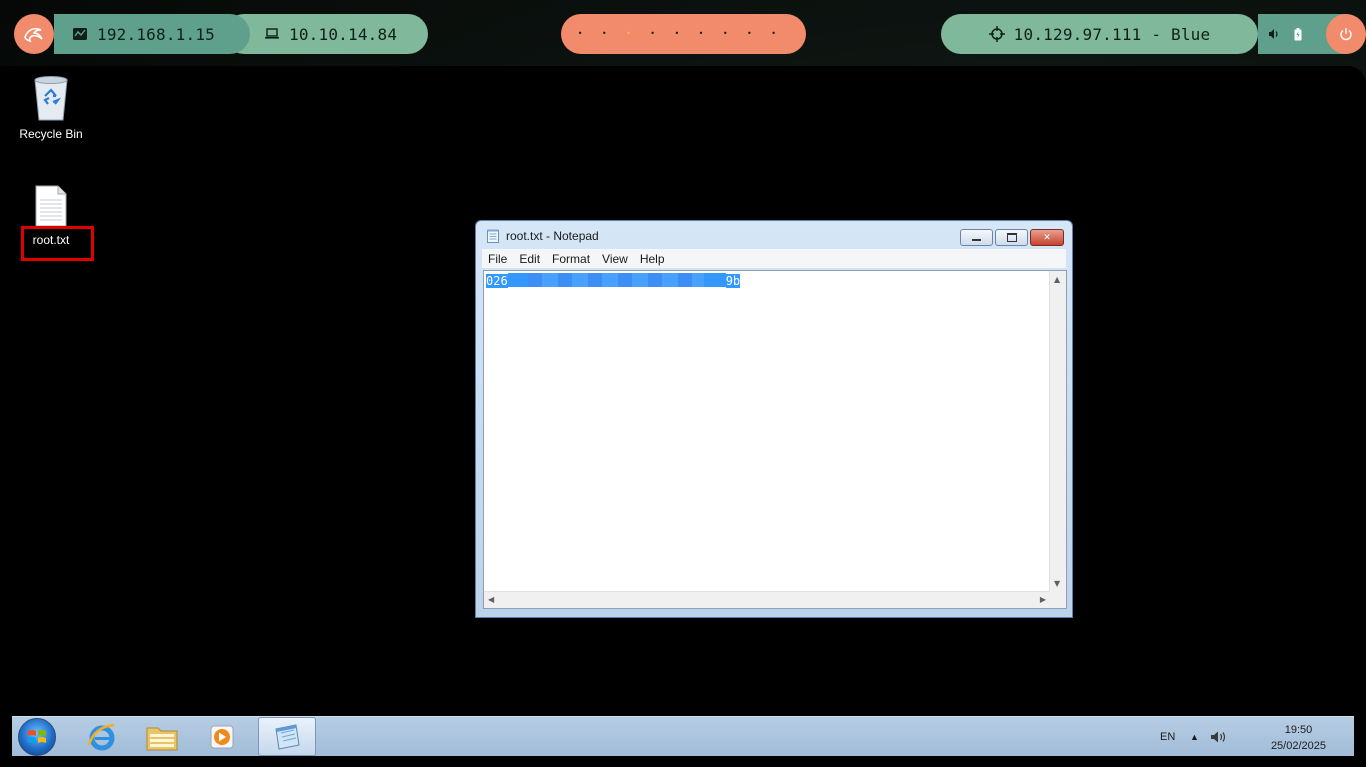 The width and height of the screenshot is (1366, 767). I want to click on laptop-icon, so click(272, 33).